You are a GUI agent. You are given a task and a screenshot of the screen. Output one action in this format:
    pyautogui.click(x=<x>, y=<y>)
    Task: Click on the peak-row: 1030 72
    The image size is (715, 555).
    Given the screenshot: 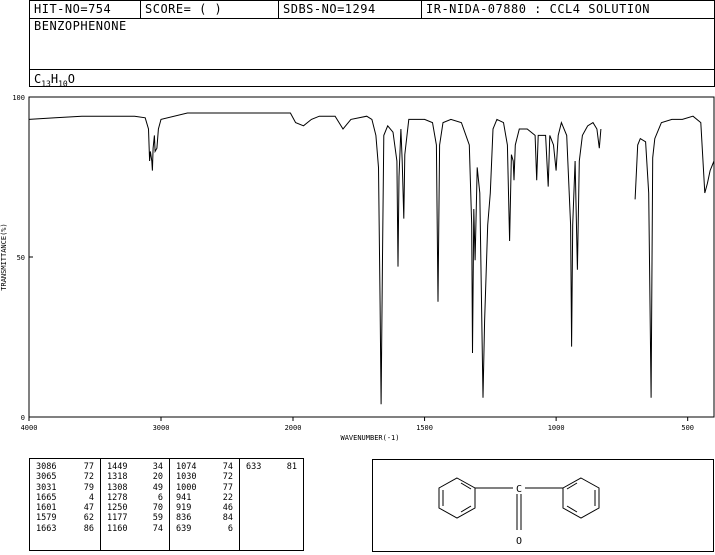 What is the action you would take?
    pyautogui.click(x=204, y=477)
    